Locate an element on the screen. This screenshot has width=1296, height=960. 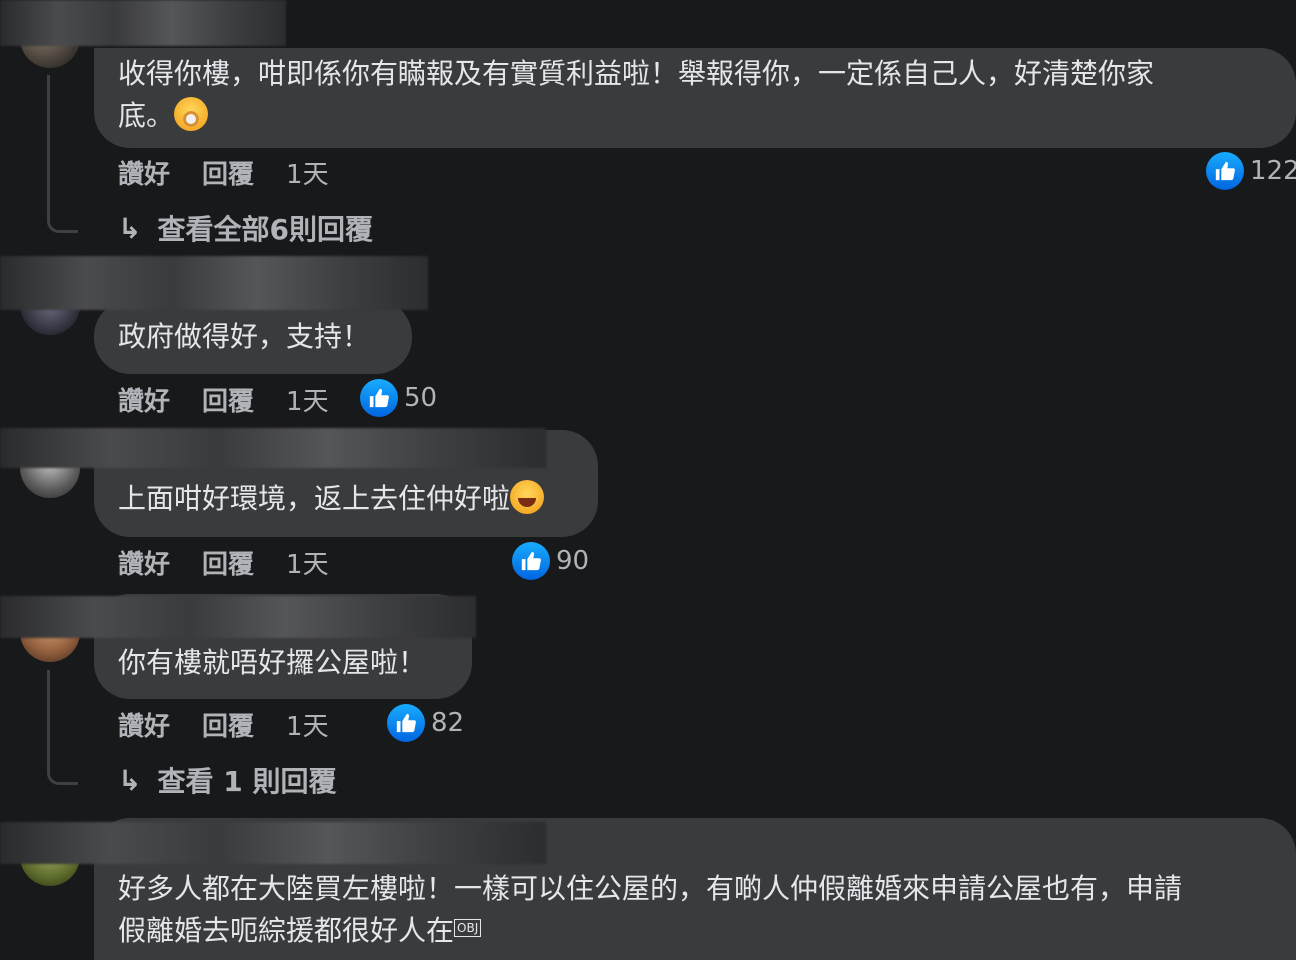
view-replies-link: ↳ 查看 1 則回覆 is located at coordinates (227, 780).